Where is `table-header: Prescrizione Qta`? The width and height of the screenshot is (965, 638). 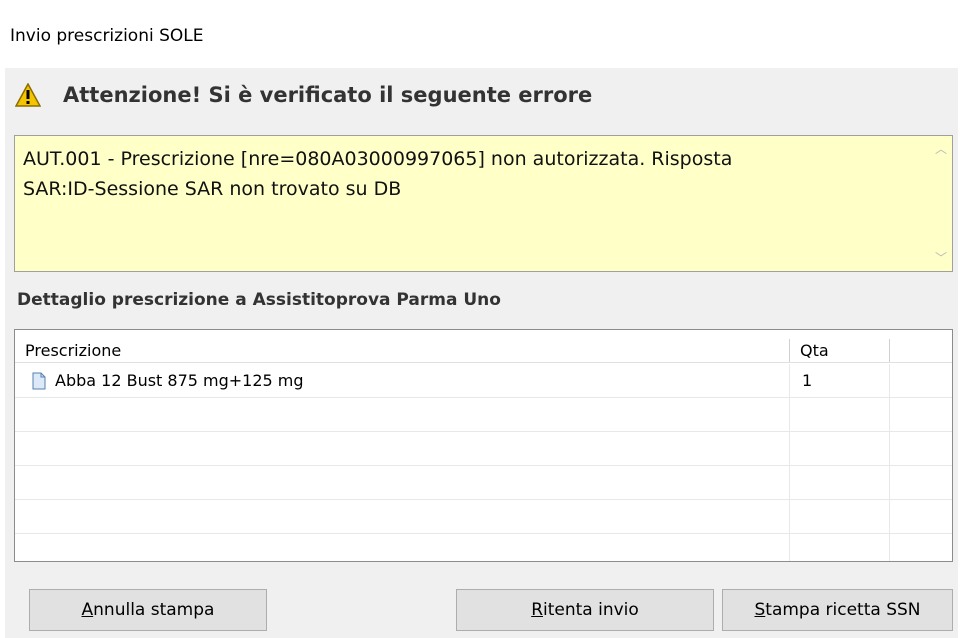
table-header: Prescrizione Qta is located at coordinates (483, 351).